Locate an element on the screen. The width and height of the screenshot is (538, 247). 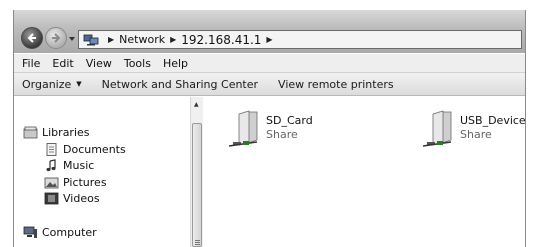
nav-item-computer: Computer is located at coordinates (60, 232).